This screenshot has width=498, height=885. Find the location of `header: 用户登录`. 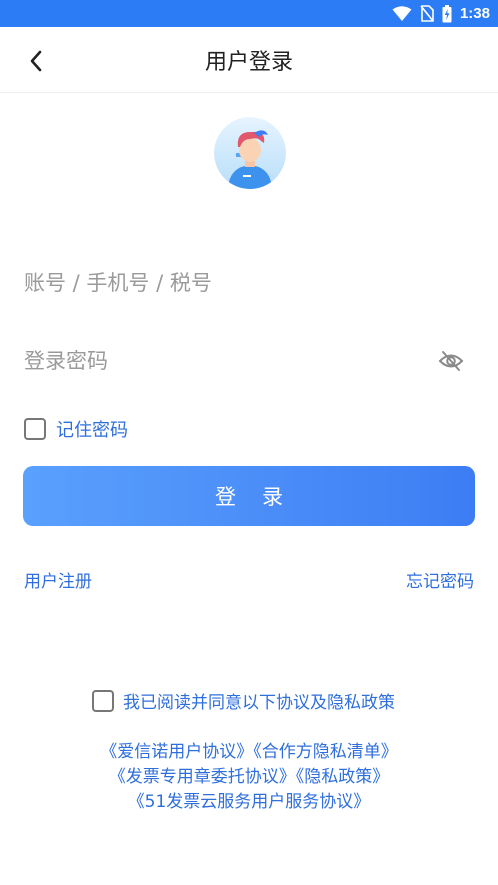

header: 用户登录 is located at coordinates (249, 60).